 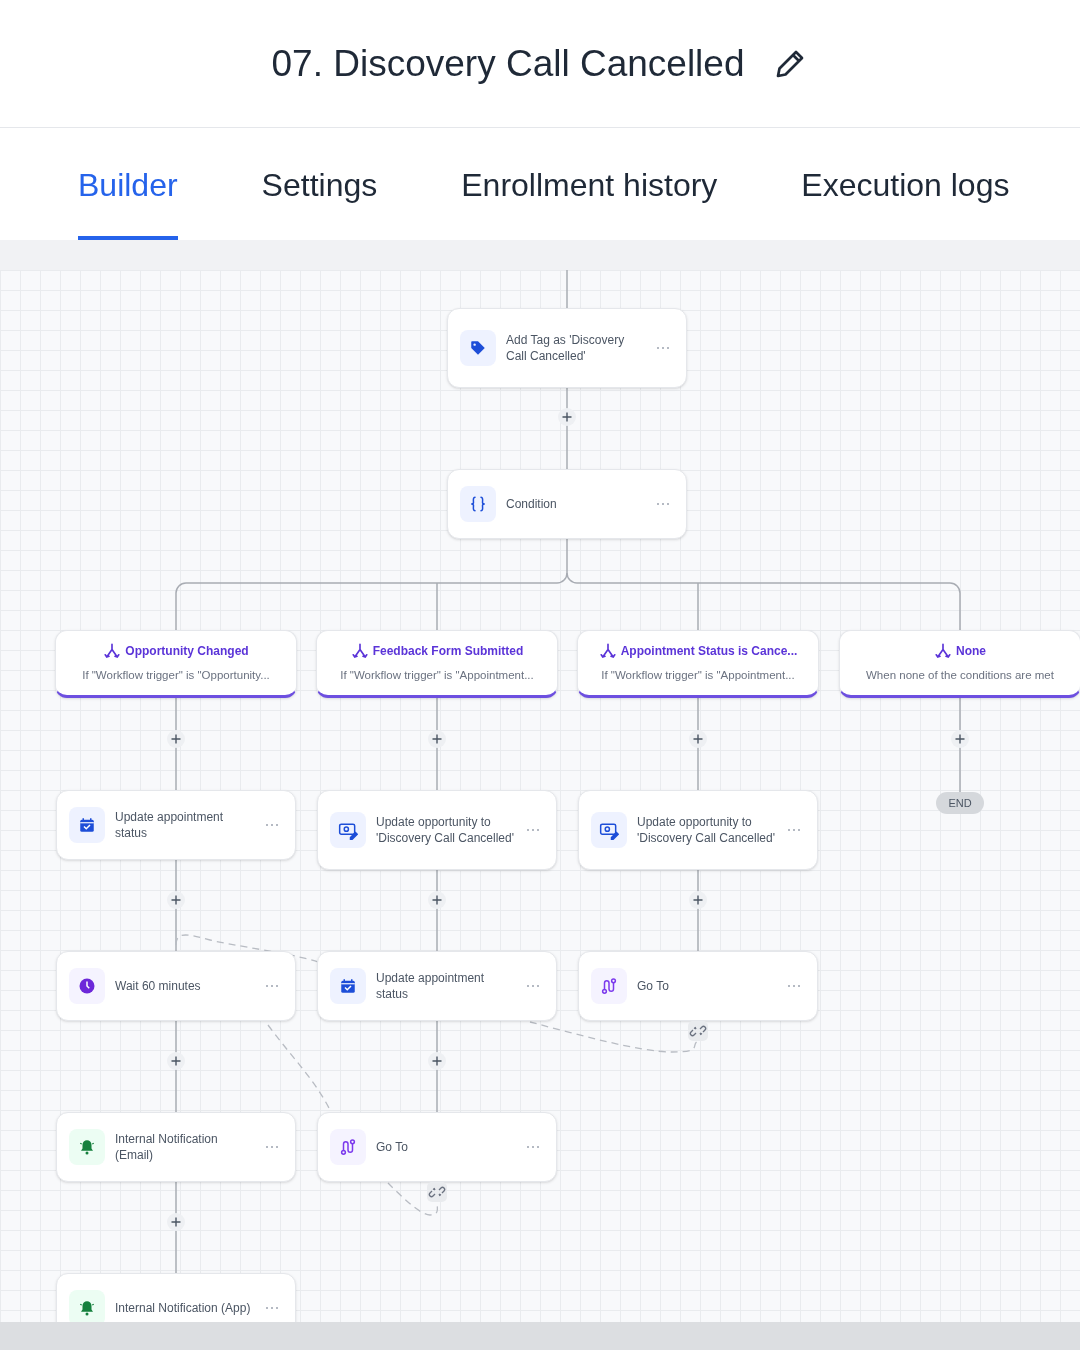 What do you see at coordinates (905, 184) in the screenshot?
I see `tab: Execution logs` at bounding box center [905, 184].